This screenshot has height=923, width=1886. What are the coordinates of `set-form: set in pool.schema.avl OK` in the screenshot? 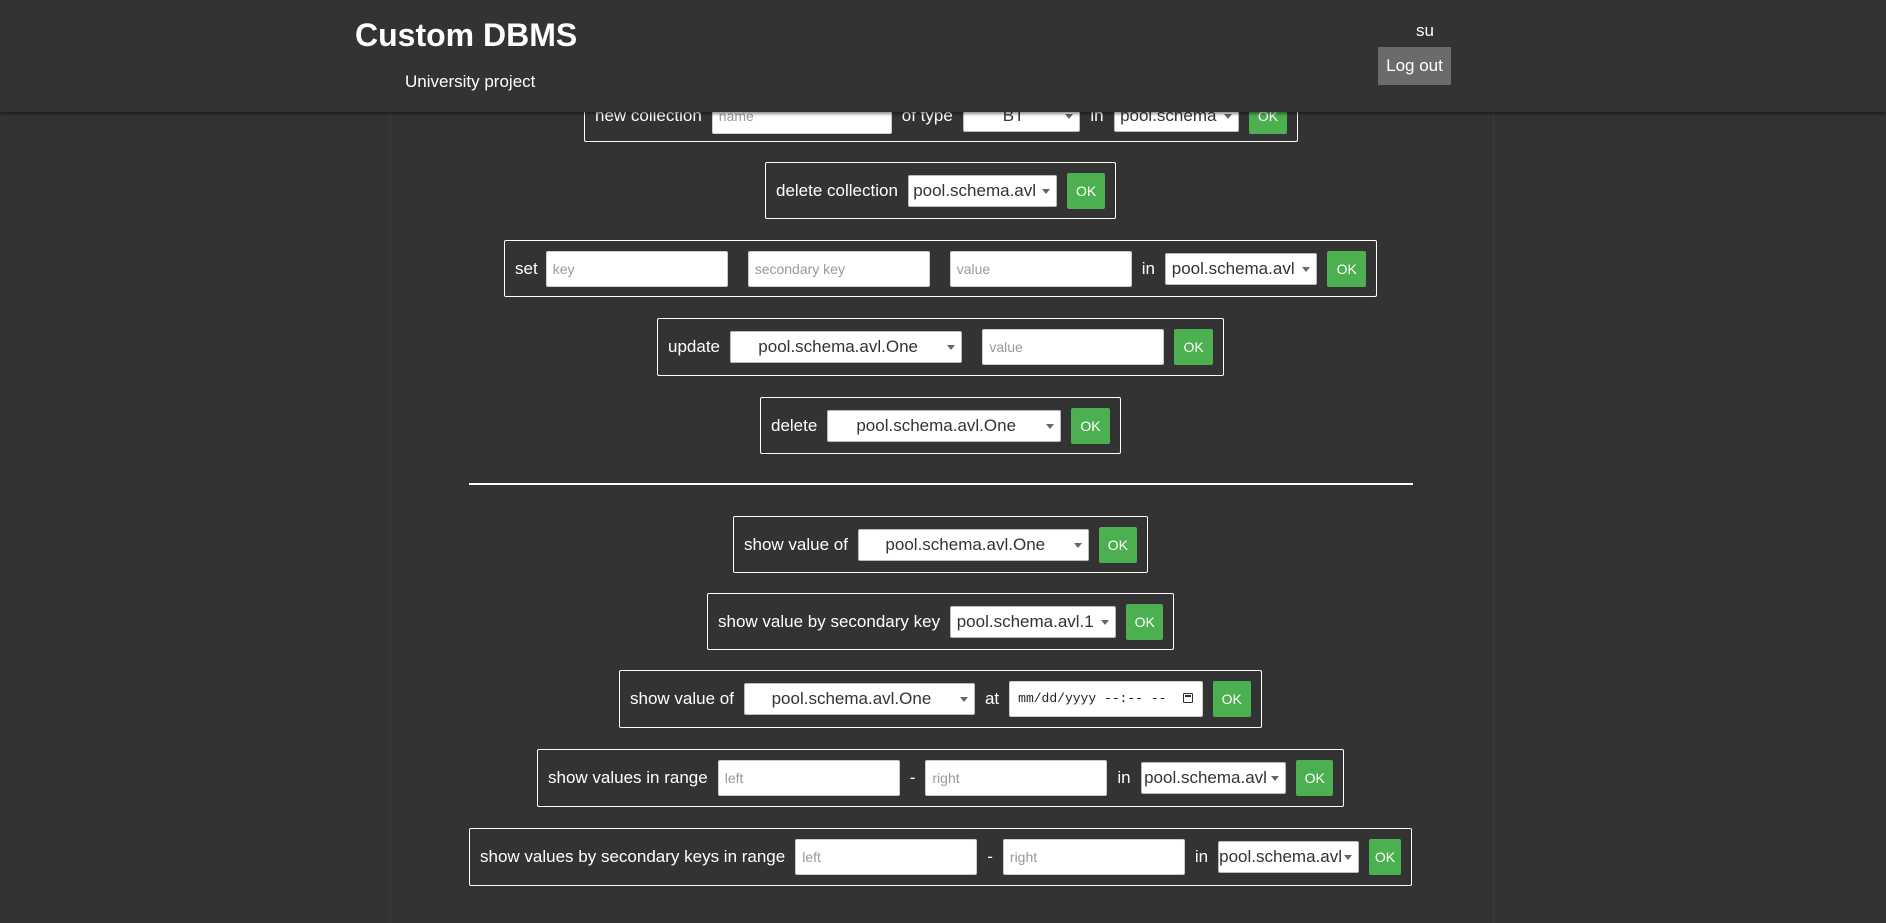 It's located at (940, 268).